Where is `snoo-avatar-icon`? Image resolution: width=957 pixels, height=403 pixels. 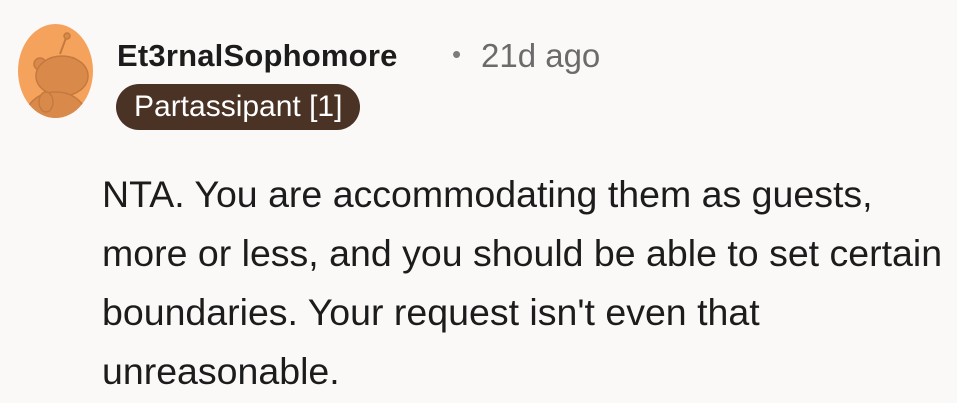
snoo-avatar-icon is located at coordinates (55, 71).